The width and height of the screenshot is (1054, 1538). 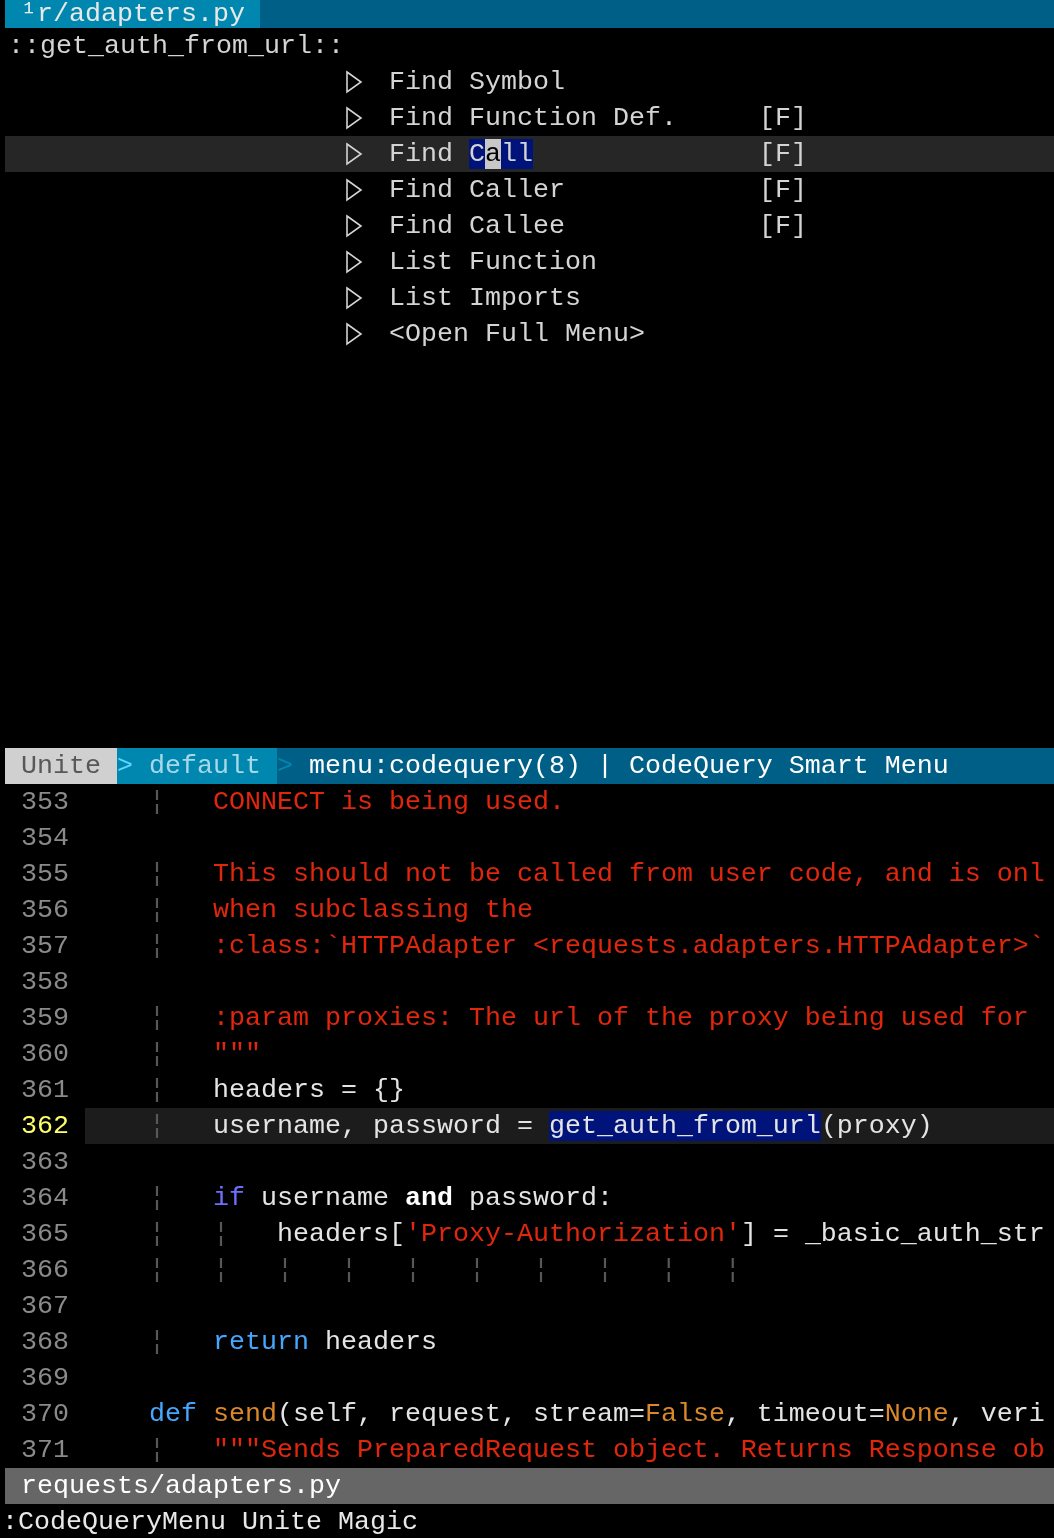 What do you see at coordinates (44, 1054) in the screenshot?
I see `line-number: 360` at bounding box center [44, 1054].